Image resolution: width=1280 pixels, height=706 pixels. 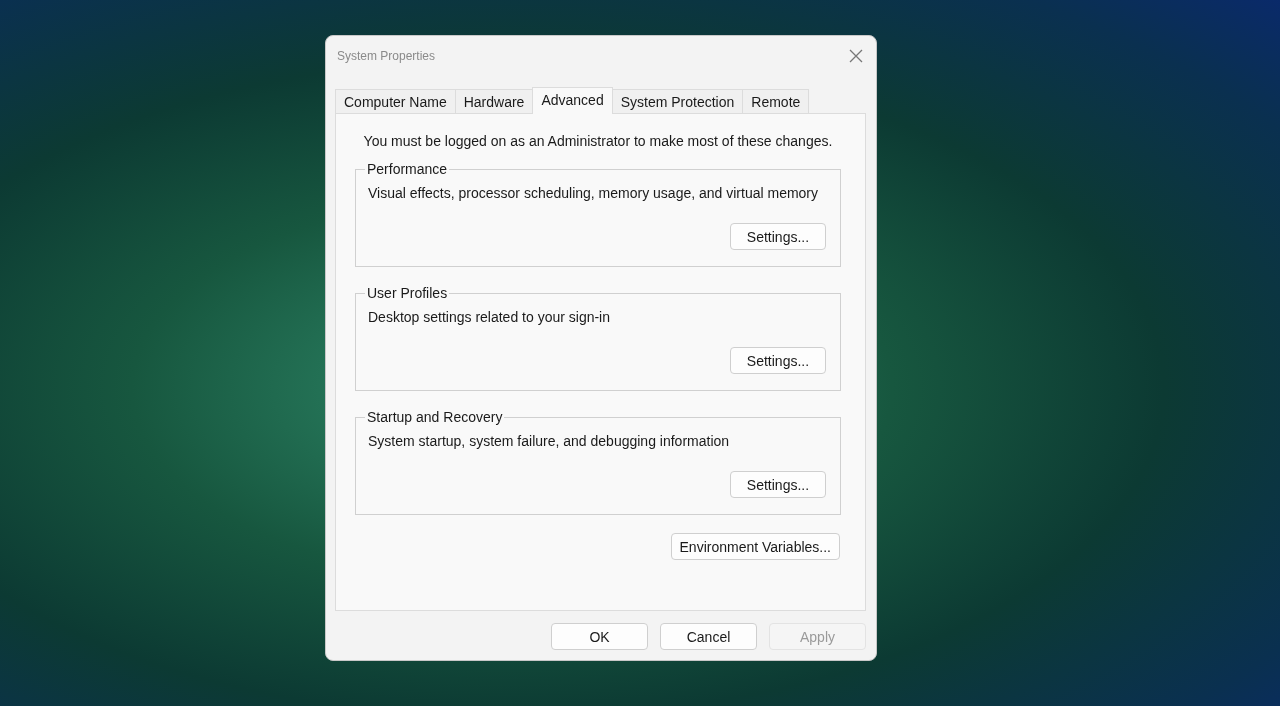 What do you see at coordinates (489, 317) in the screenshot?
I see `group-description: Desktop settings related to your sign-in` at bounding box center [489, 317].